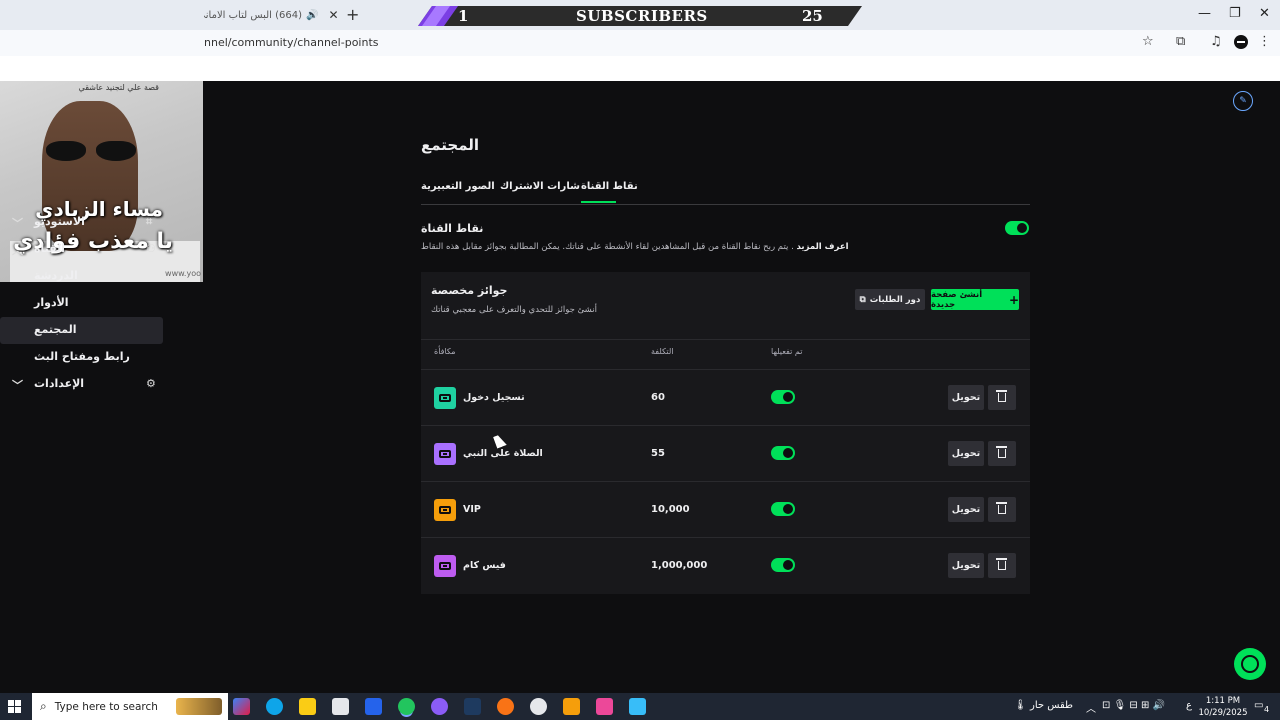 Image resolution: width=1280 pixels, height=720 pixels. What do you see at coordinates (101, 303) in the screenshot?
I see `sidebar-item-roles: الأدوار` at bounding box center [101, 303].